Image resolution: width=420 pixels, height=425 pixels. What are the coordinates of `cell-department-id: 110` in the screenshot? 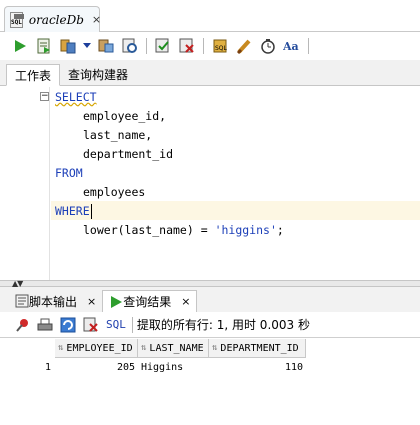 It's located at (257, 367).